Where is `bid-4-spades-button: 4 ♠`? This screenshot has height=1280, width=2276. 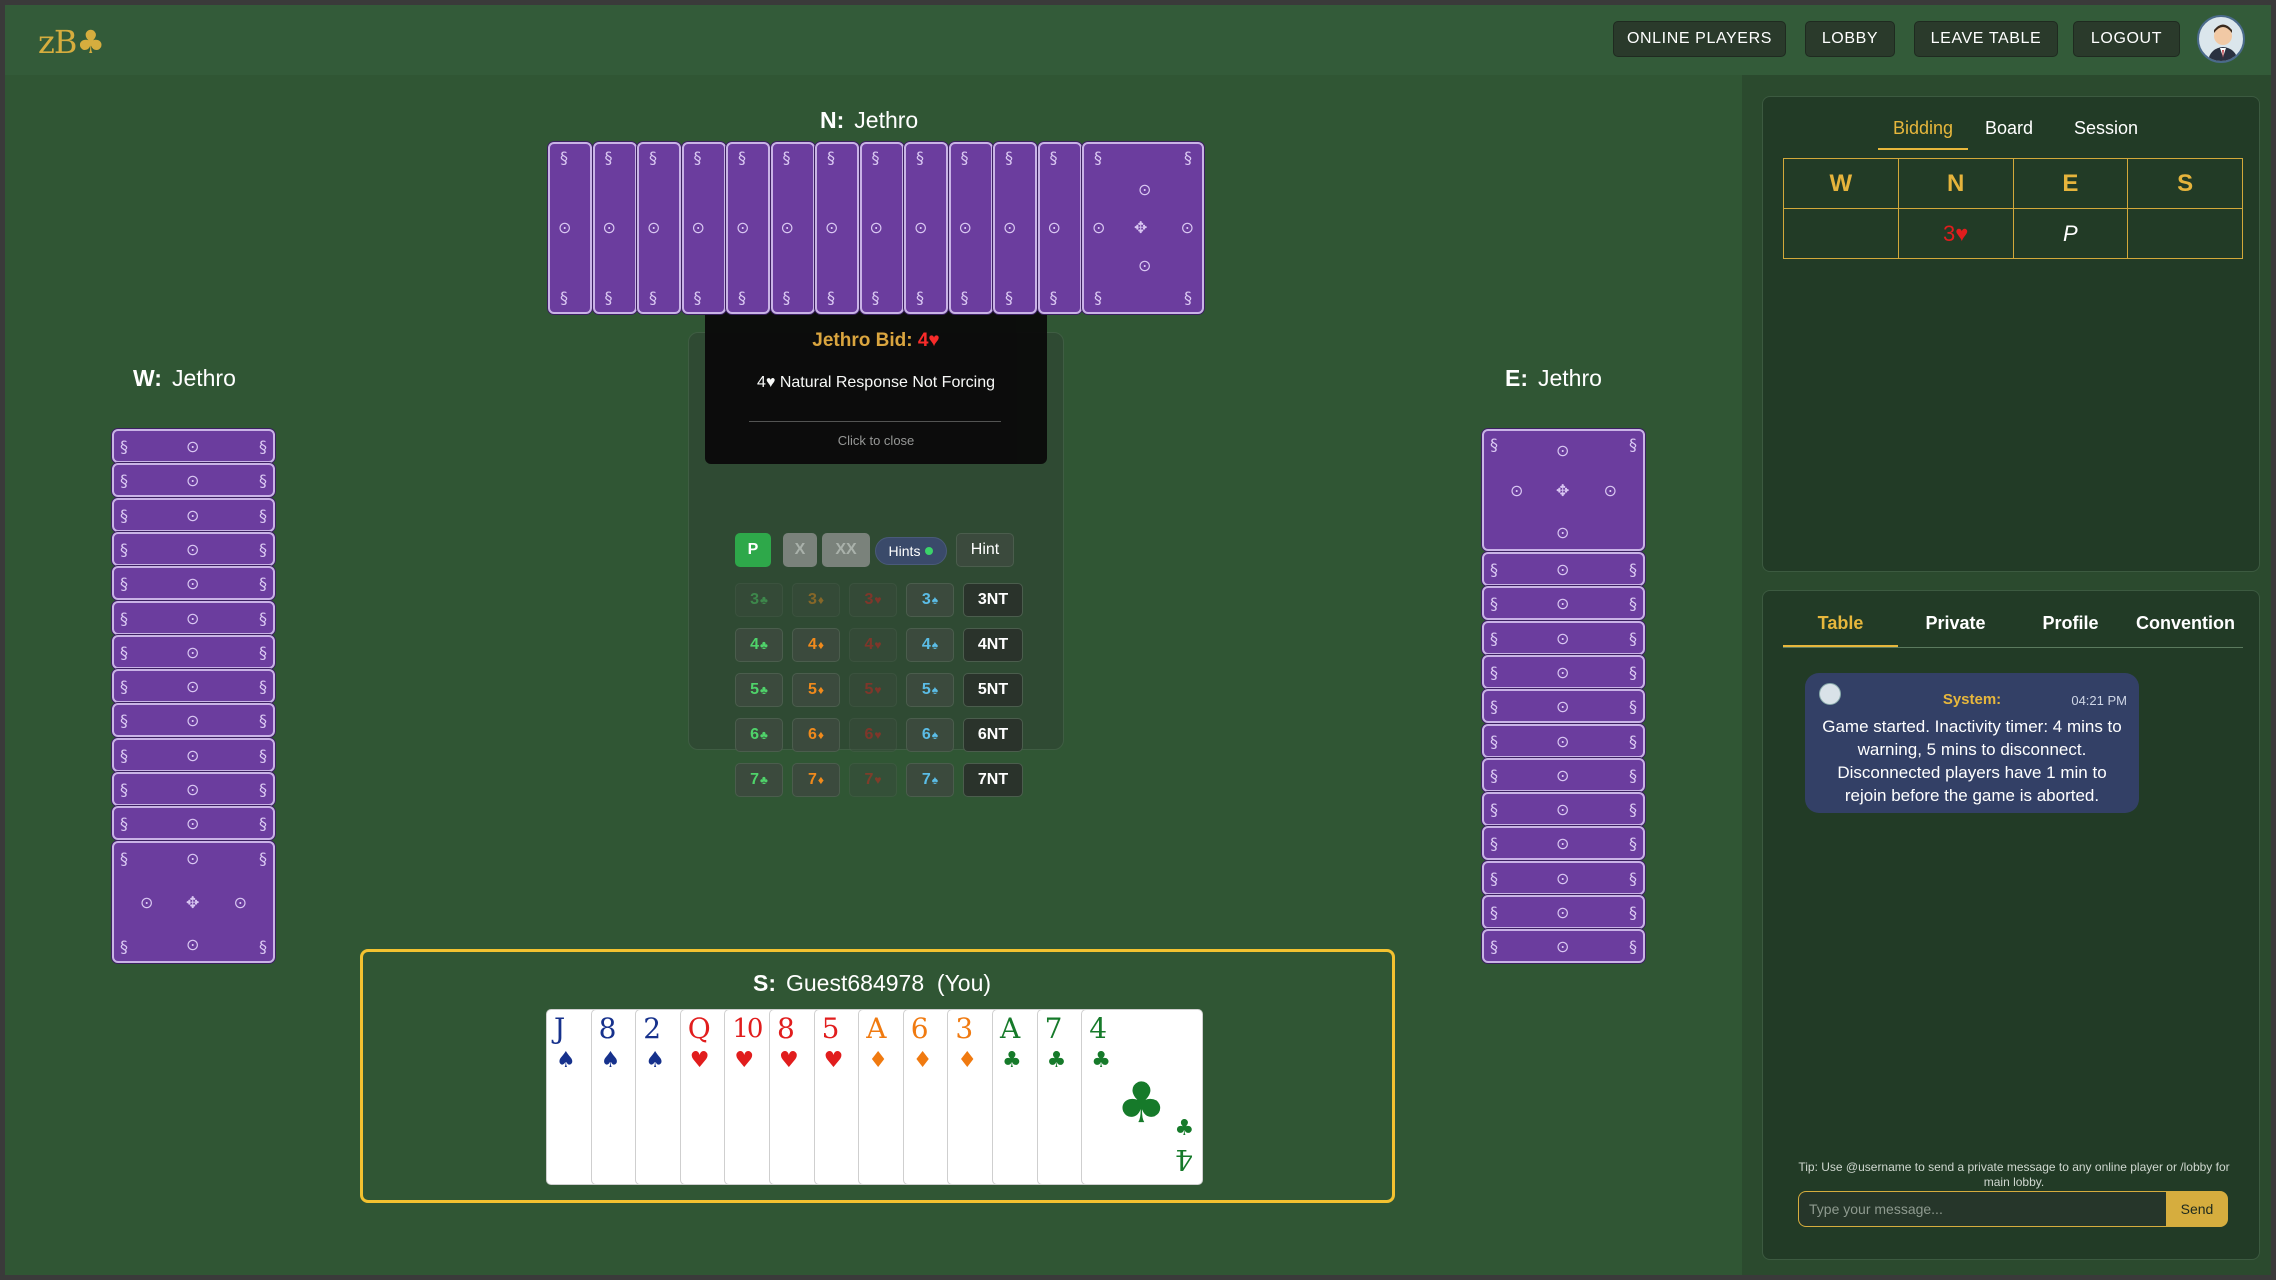
bid-4-spades-button: 4 ♠ is located at coordinates (930, 645).